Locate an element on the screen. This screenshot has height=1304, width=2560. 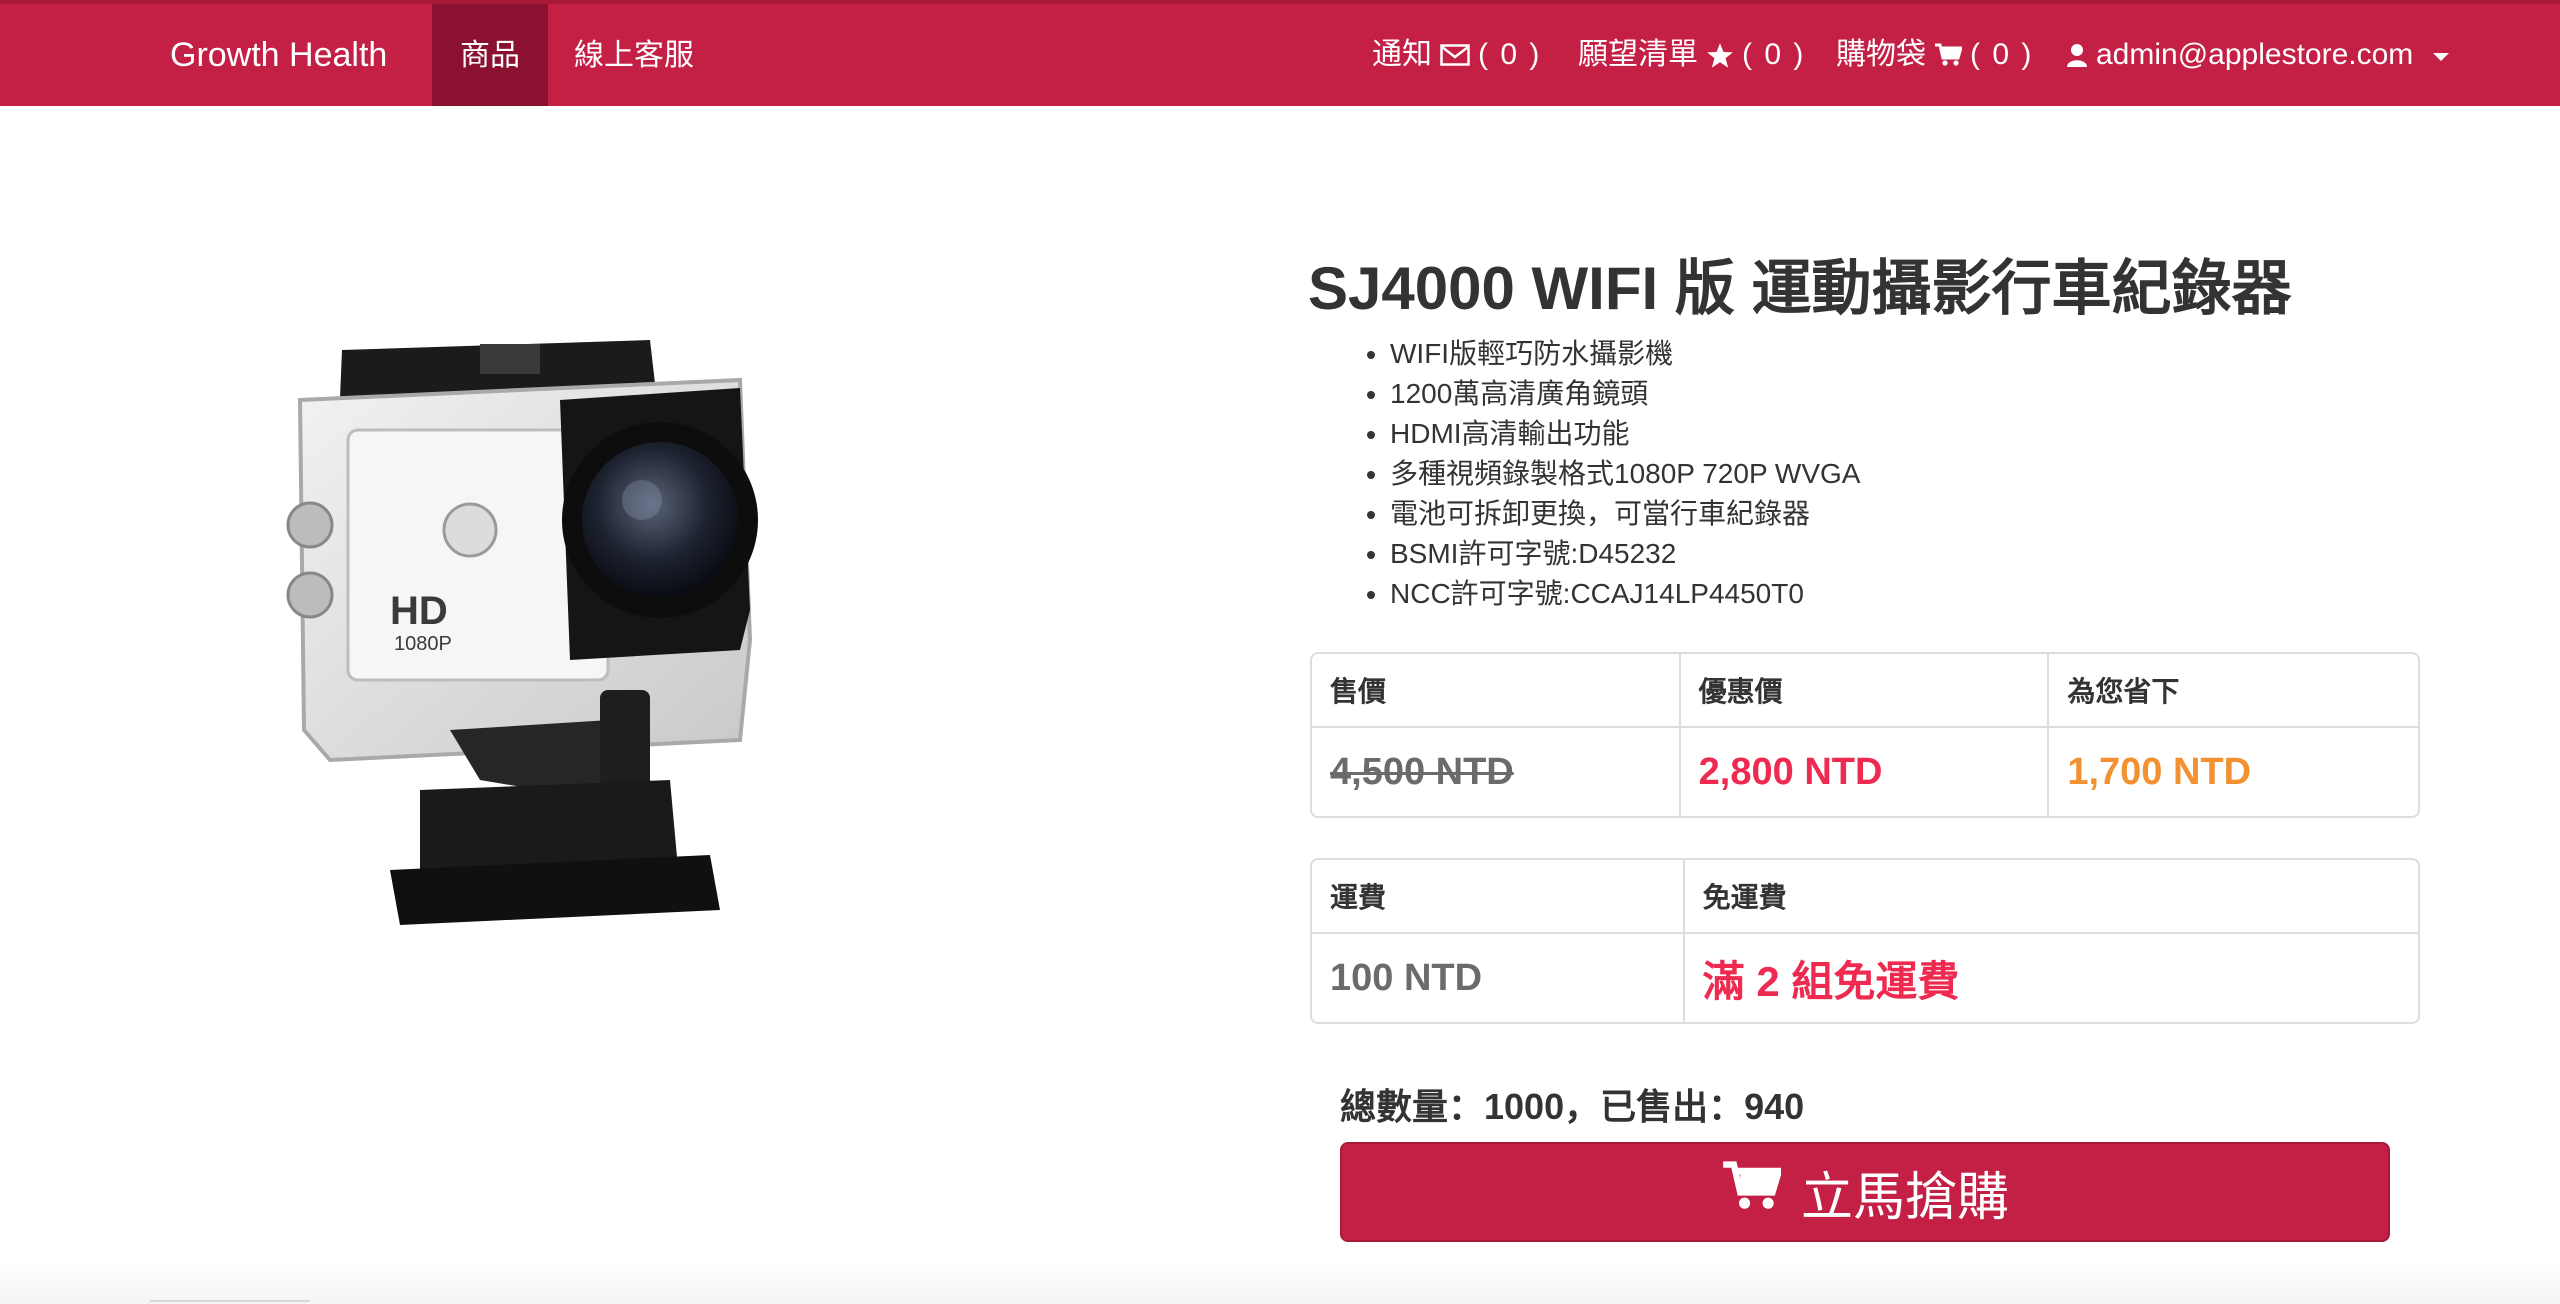
saving-header: 為您省下 is located at coordinates (2123, 691).